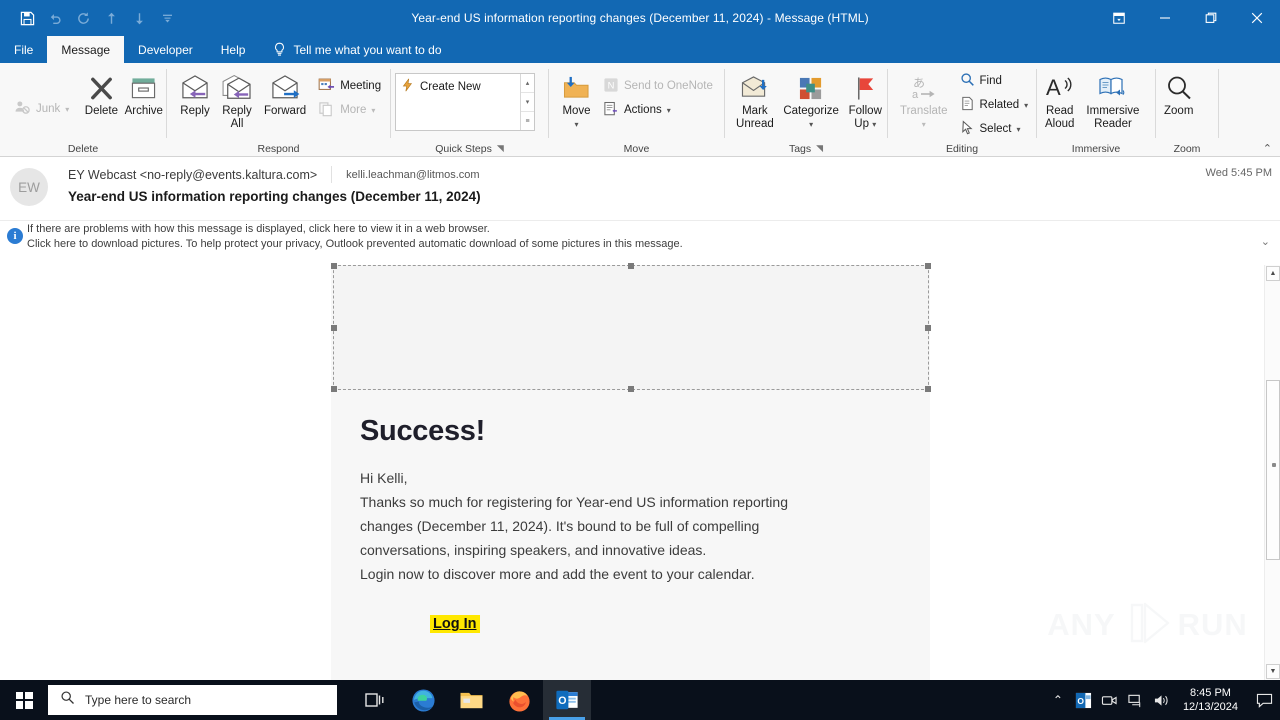 This screenshot has width=1280, height=720. I want to click on vertical-scrollbar: ▲ ▼, so click(1272, 472).